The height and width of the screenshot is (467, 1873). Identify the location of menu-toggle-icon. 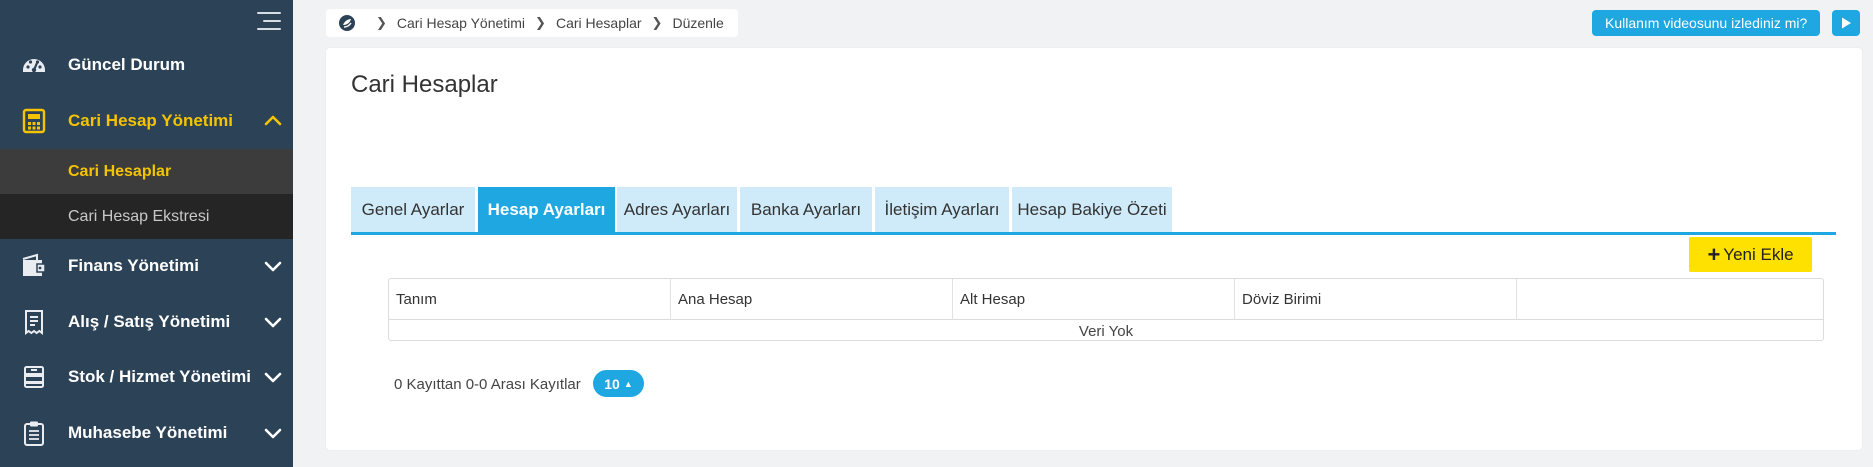
(269, 21).